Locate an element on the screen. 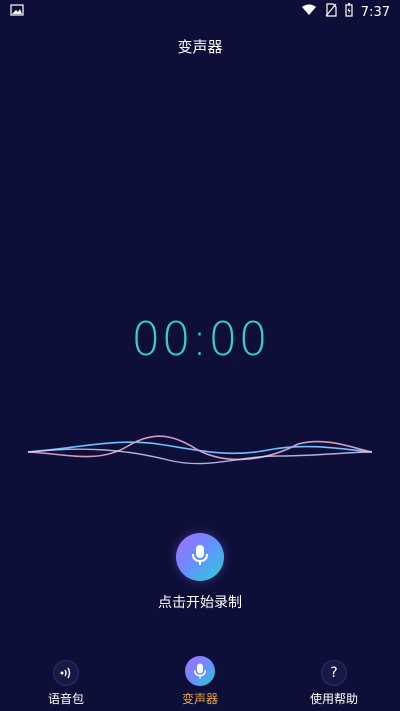 The height and width of the screenshot is (711, 400). status-icons: 7:37 is located at coordinates (345, 12).